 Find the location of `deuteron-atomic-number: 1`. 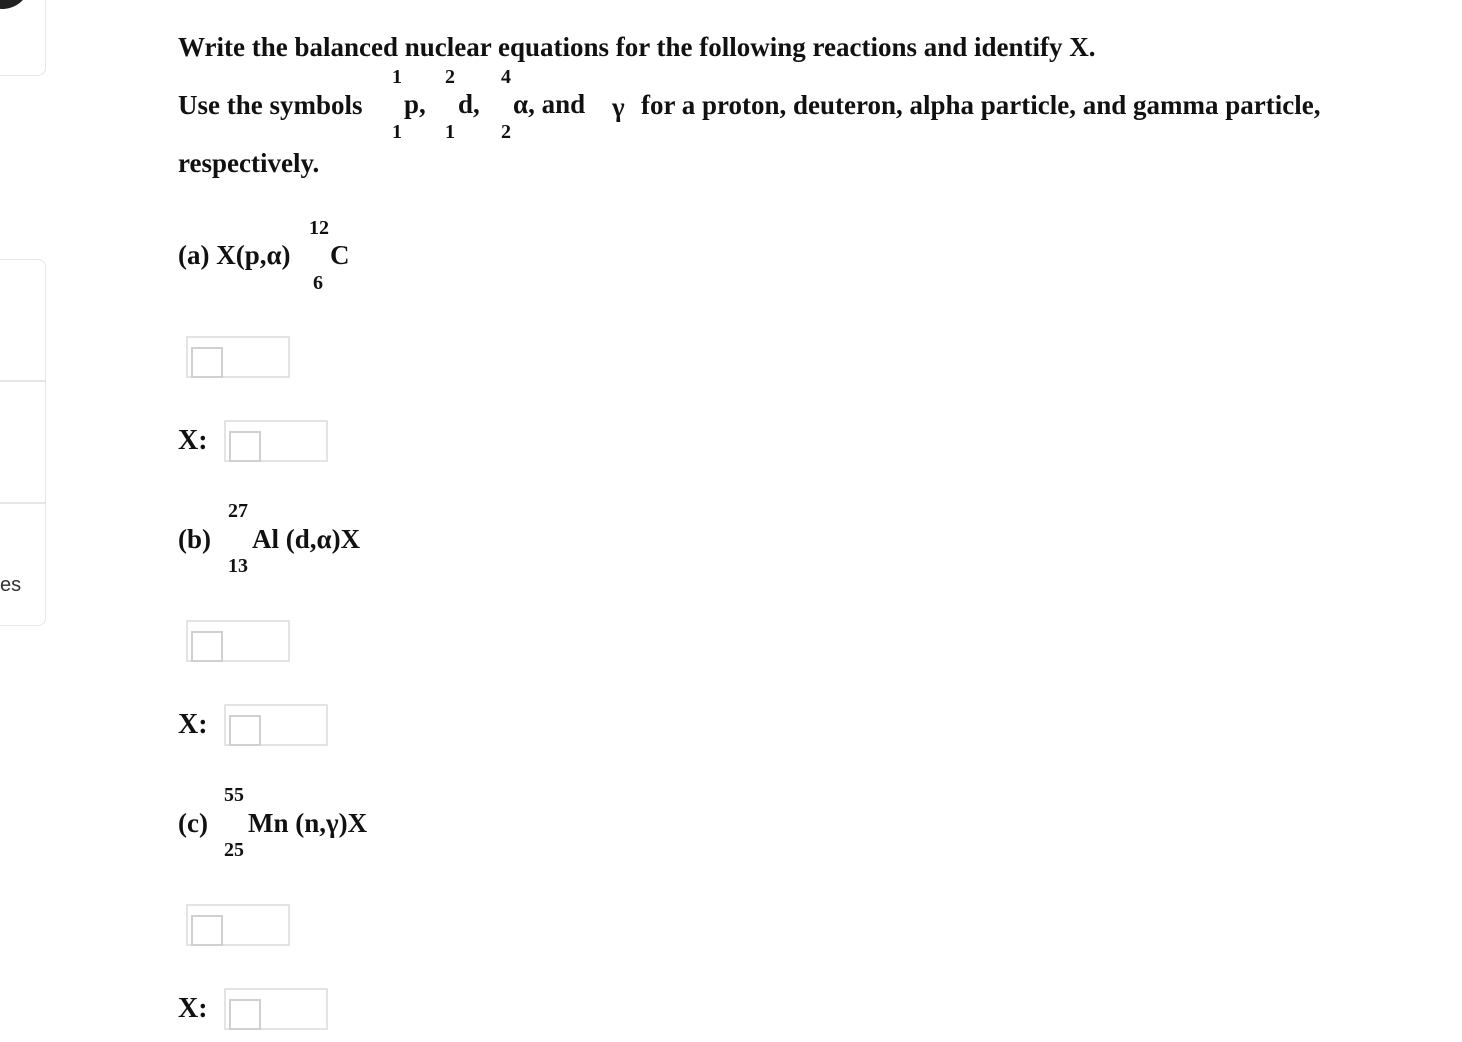

deuteron-atomic-number: 1 is located at coordinates (450, 132).